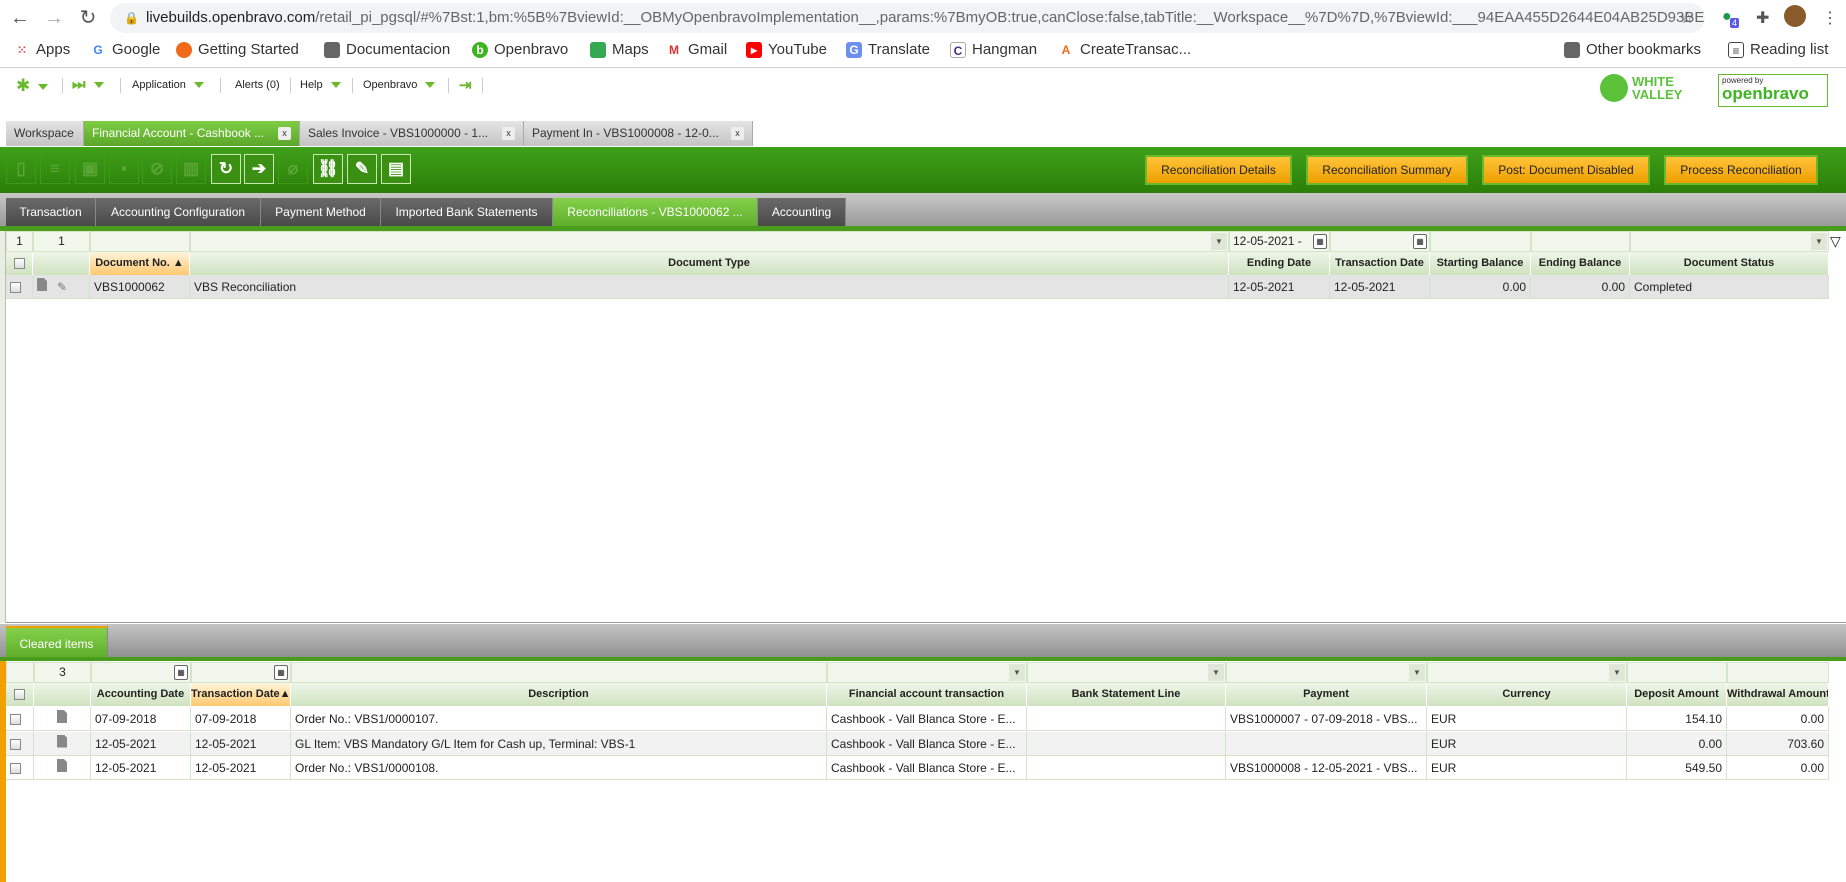 The height and width of the screenshot is (882, 1846). I want to click on puzzle-icon: ✚, so click(1762, 18).